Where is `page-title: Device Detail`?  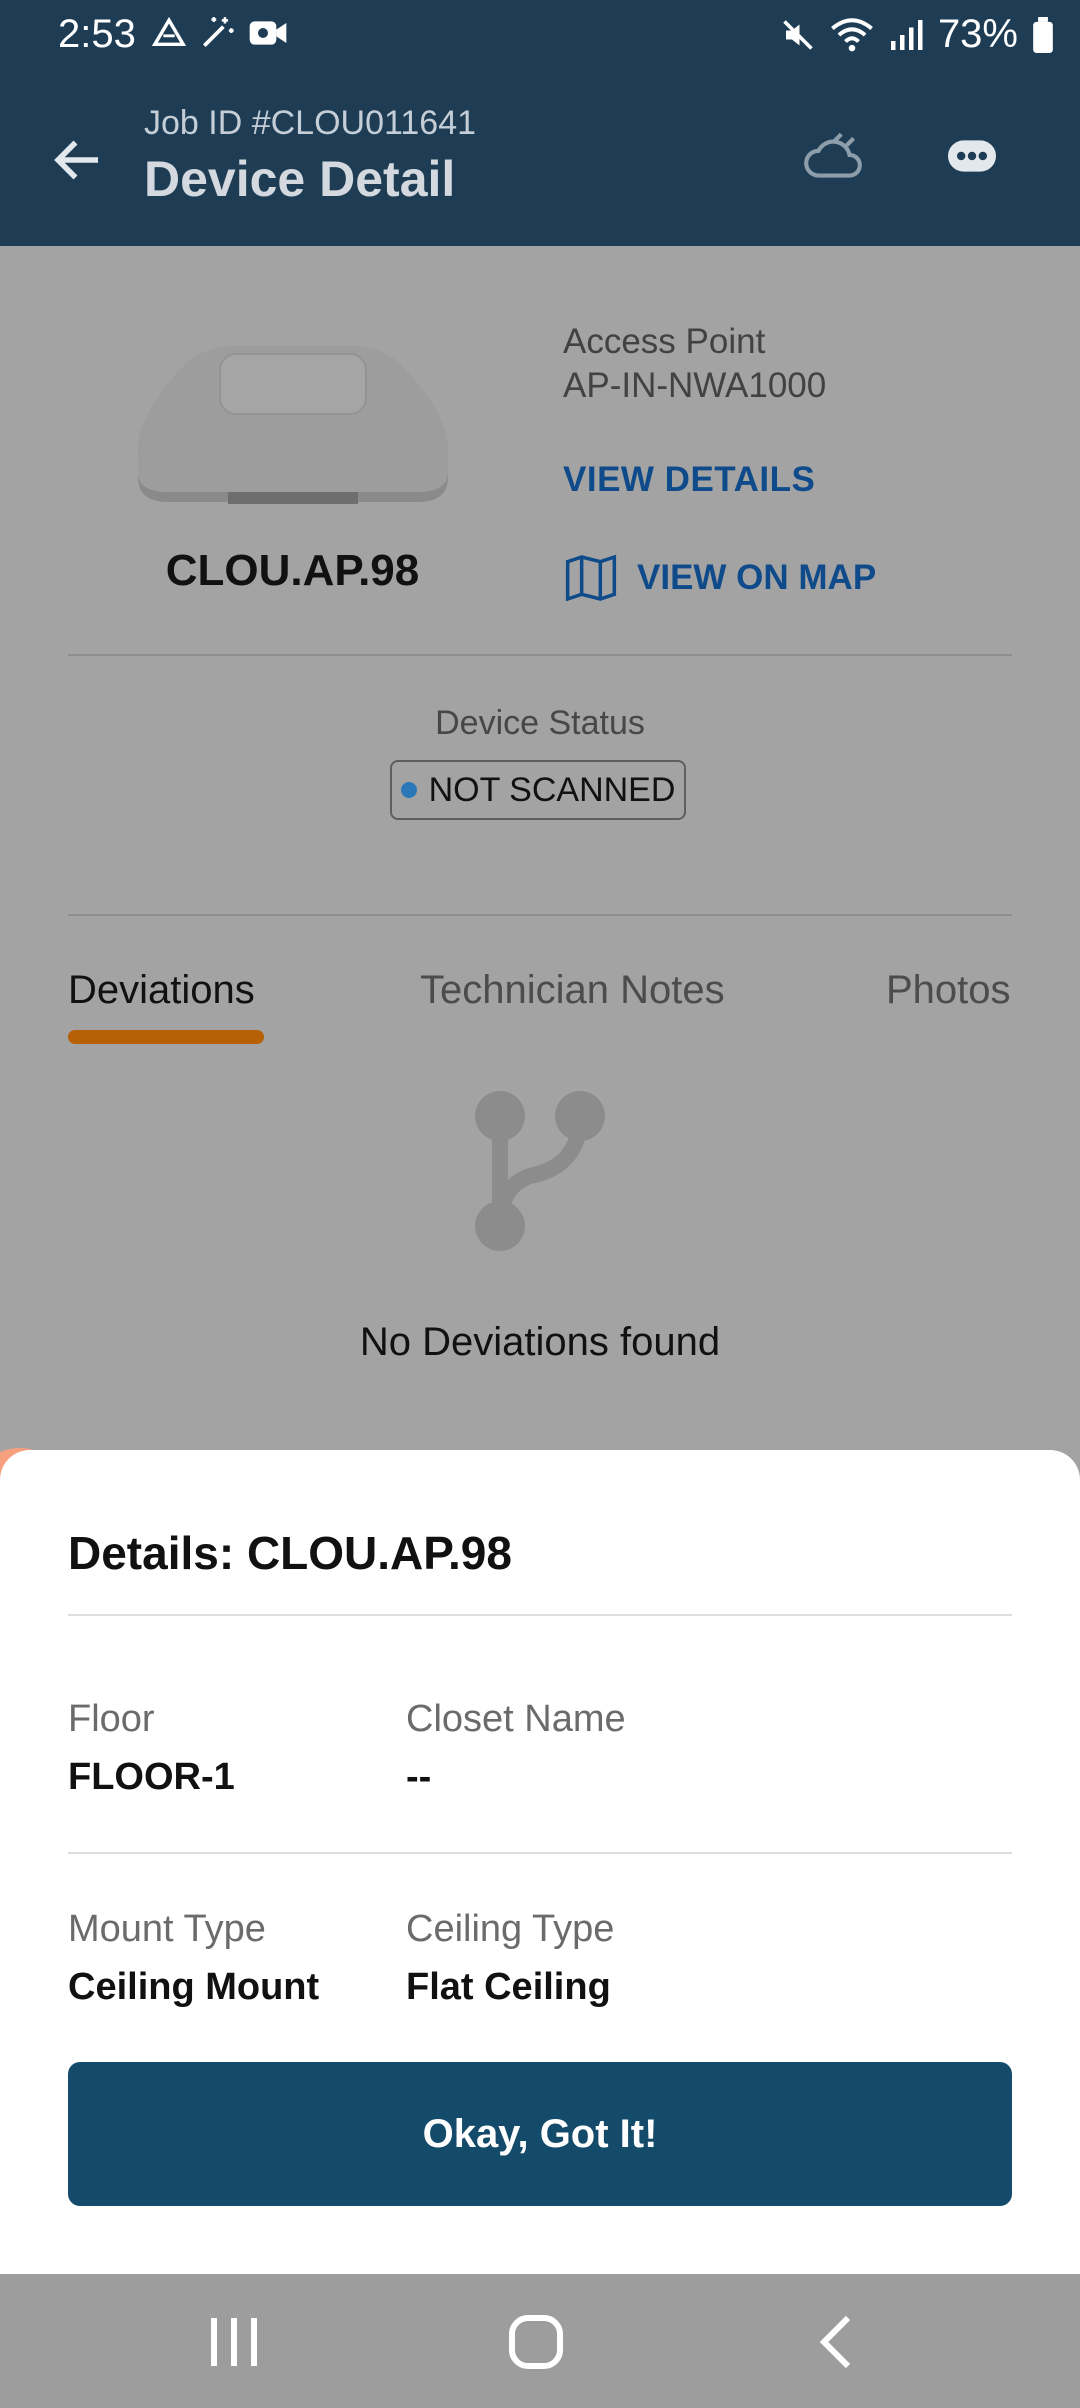
page-title: Device Detail is located at coordinates (300, 179).